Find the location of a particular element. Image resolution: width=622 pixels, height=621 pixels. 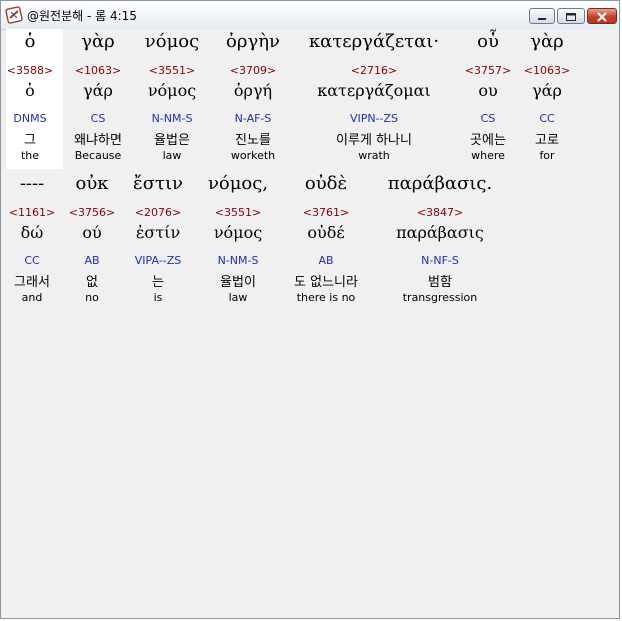

word-morph: N-AF-S is located at coordinates (253, 118).